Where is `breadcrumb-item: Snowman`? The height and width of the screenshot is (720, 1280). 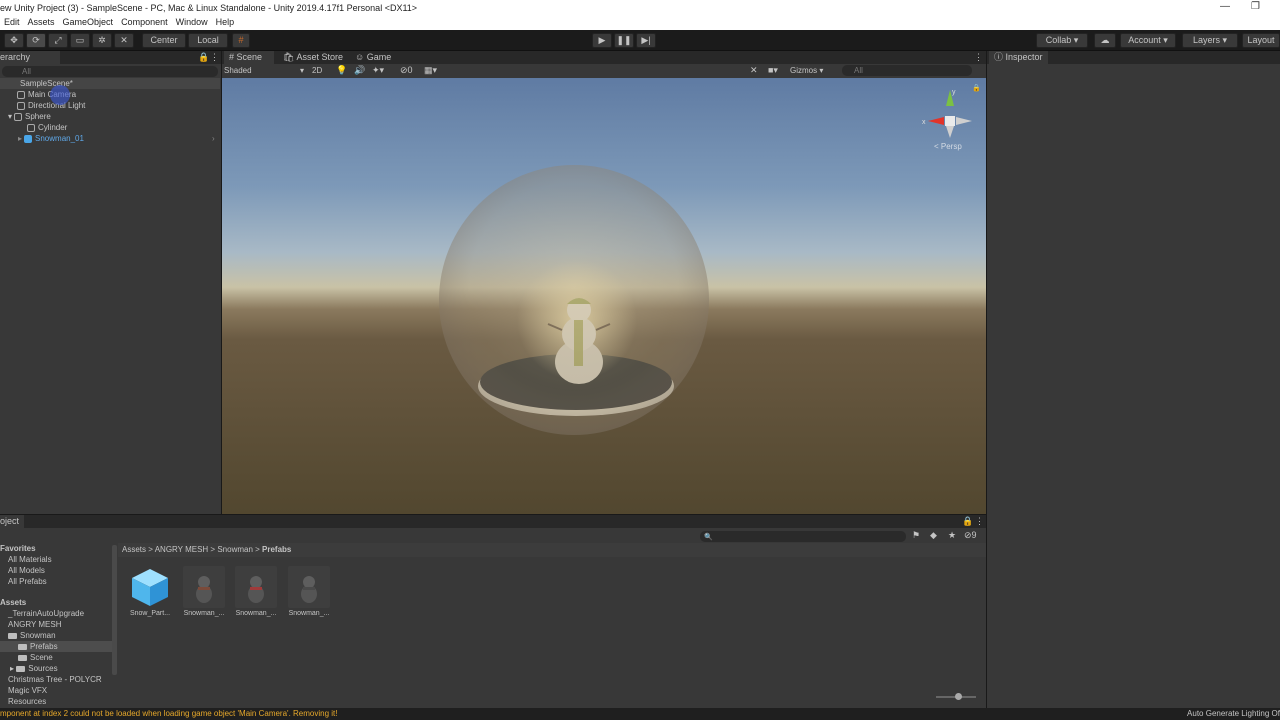 breadcrumb-item: Snowman is located at coordinates (235, 549).